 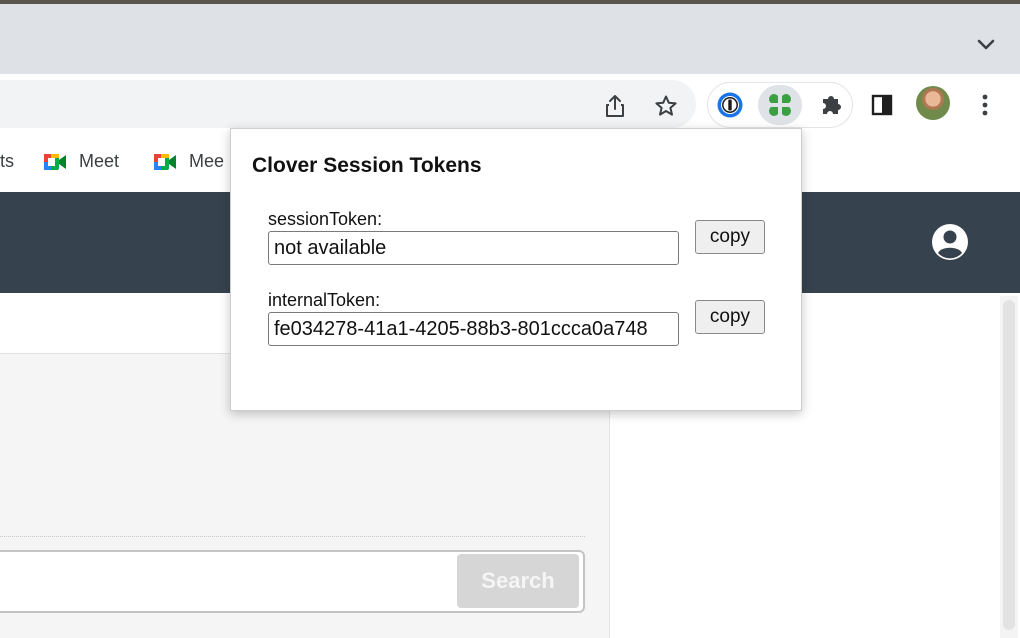 I want to click on side-panel-icon, so click(x=882, y=105).